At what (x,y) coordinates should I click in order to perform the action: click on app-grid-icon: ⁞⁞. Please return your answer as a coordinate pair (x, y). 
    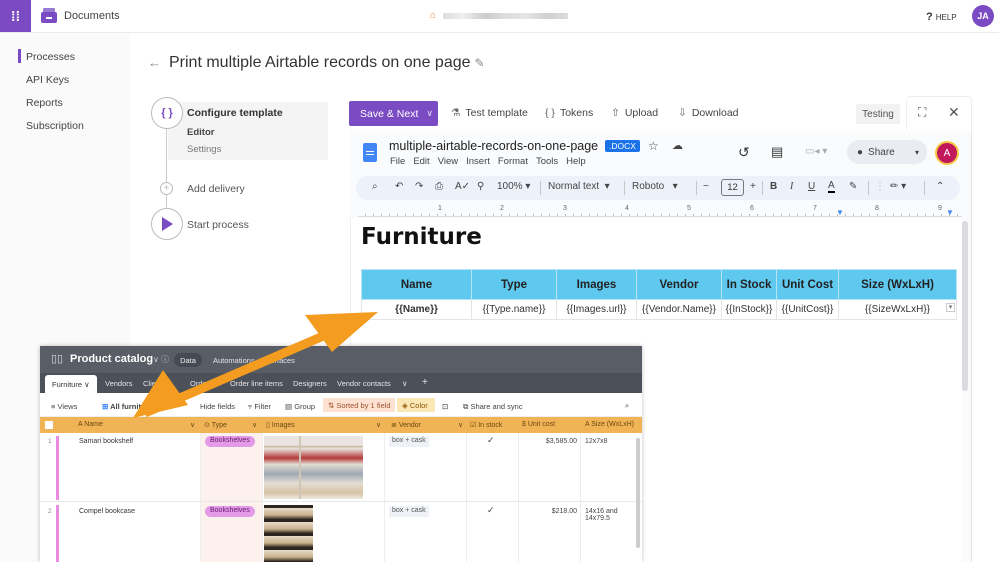
    Looking at the image, I should click on (15, 16).